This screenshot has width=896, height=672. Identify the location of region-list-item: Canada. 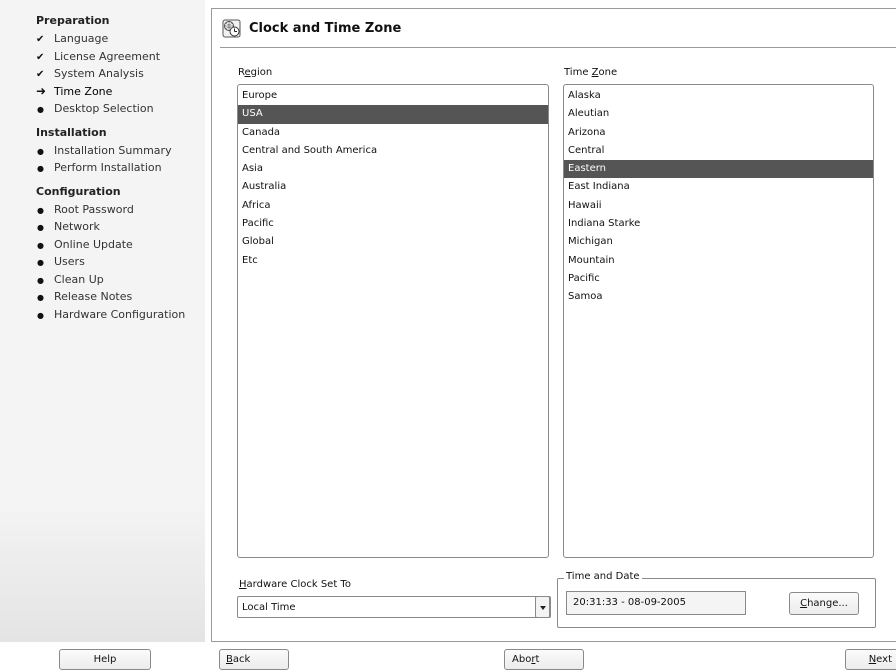
(393, 133).